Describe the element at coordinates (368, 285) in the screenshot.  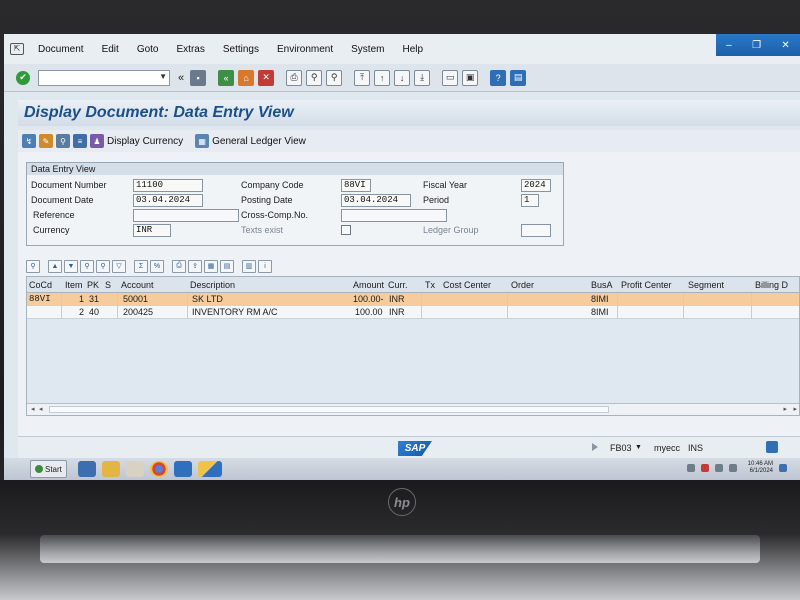
I see `col-amount: Amount` at that location.